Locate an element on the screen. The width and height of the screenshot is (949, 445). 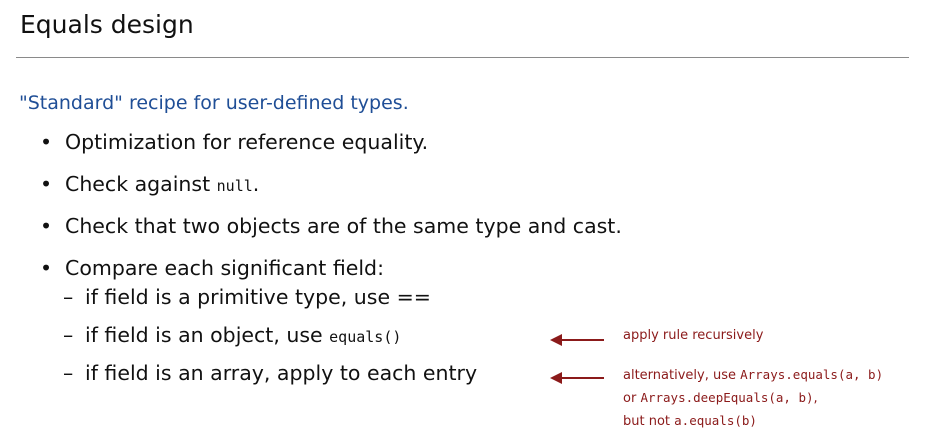
bullet-text-part: Check against is located at coordinates (141, 184).